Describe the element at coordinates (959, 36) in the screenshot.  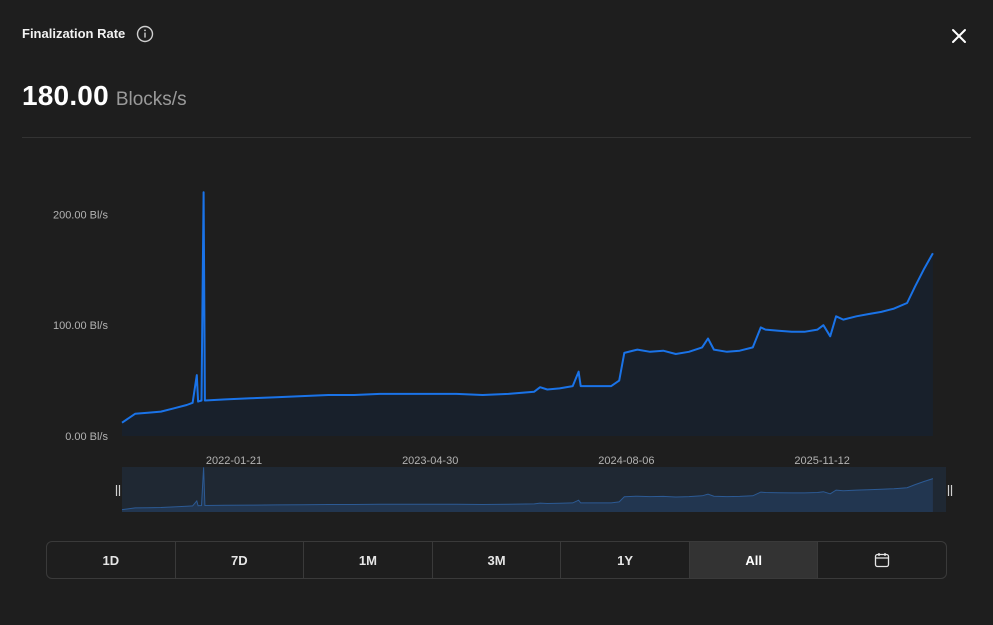
I see `close-icon` at that location.